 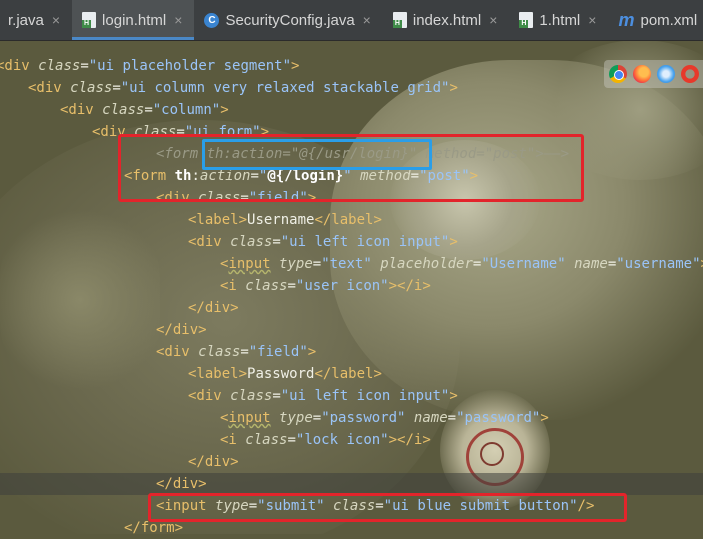 What do you see at coordinates (26, 20) in the screenshot?
I see `tab-label: r.java` at bounding box center [26, 20].